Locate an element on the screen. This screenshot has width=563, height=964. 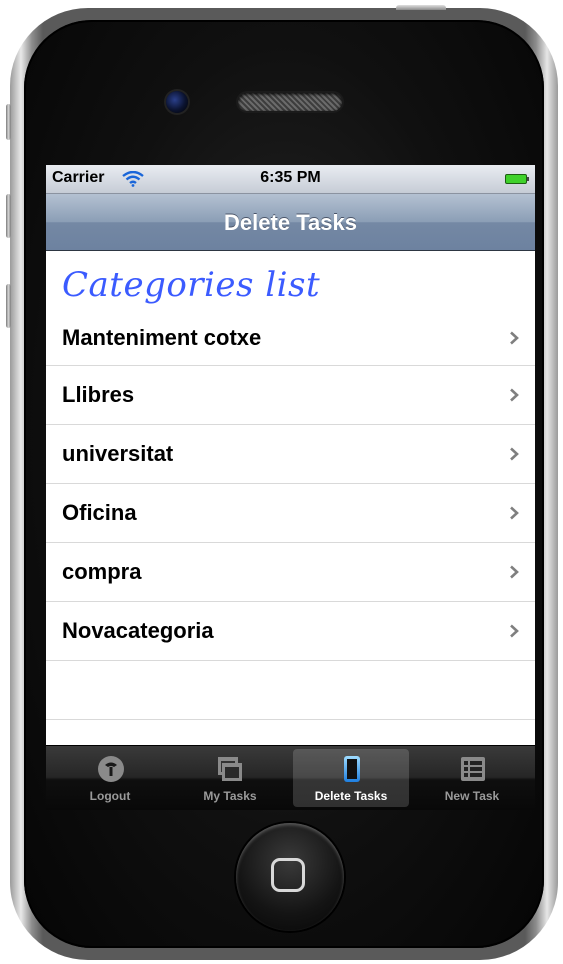
tab-delete-tasks: Delete Tasks is located at coordinates (351, 778).